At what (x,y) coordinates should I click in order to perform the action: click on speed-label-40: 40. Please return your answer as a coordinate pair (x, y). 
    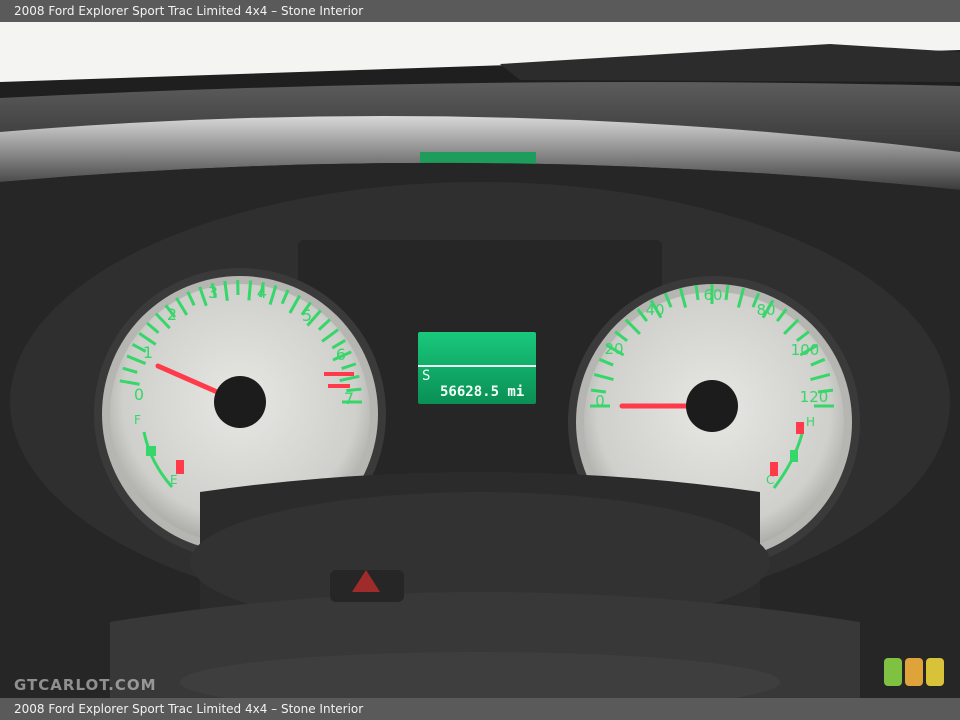
    Looking at the image, I should click on (654, 310).